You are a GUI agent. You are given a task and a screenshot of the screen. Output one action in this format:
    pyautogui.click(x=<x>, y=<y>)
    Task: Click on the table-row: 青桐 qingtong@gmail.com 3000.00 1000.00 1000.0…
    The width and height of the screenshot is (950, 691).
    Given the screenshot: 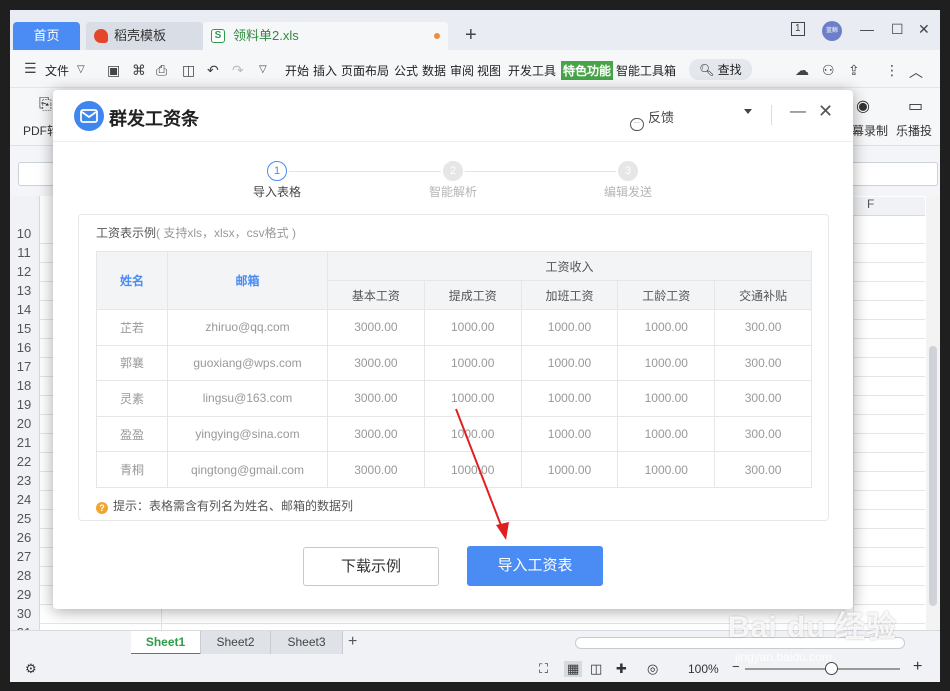 What is the action you would take?
    pyautogui.click(x=454, y=469)
    